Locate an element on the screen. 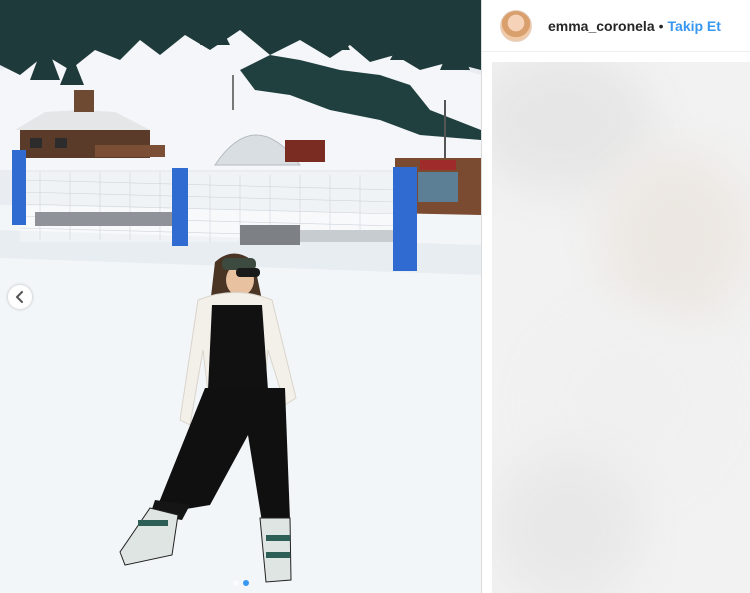  post-header: emma_coronela • Takip Et is located at coordinates (616, 26).